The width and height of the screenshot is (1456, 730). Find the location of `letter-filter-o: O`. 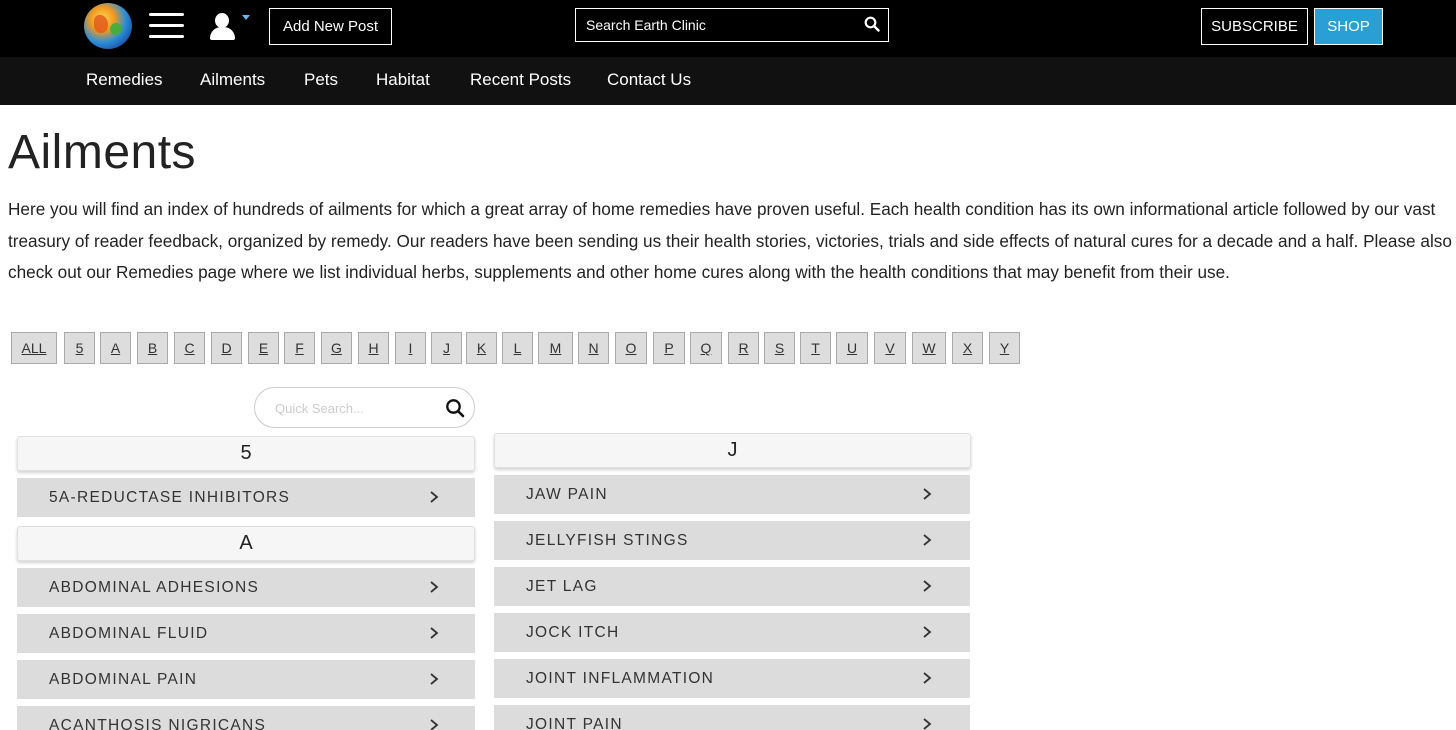

letter-filter-o: O is located at coordinates (631, 348).